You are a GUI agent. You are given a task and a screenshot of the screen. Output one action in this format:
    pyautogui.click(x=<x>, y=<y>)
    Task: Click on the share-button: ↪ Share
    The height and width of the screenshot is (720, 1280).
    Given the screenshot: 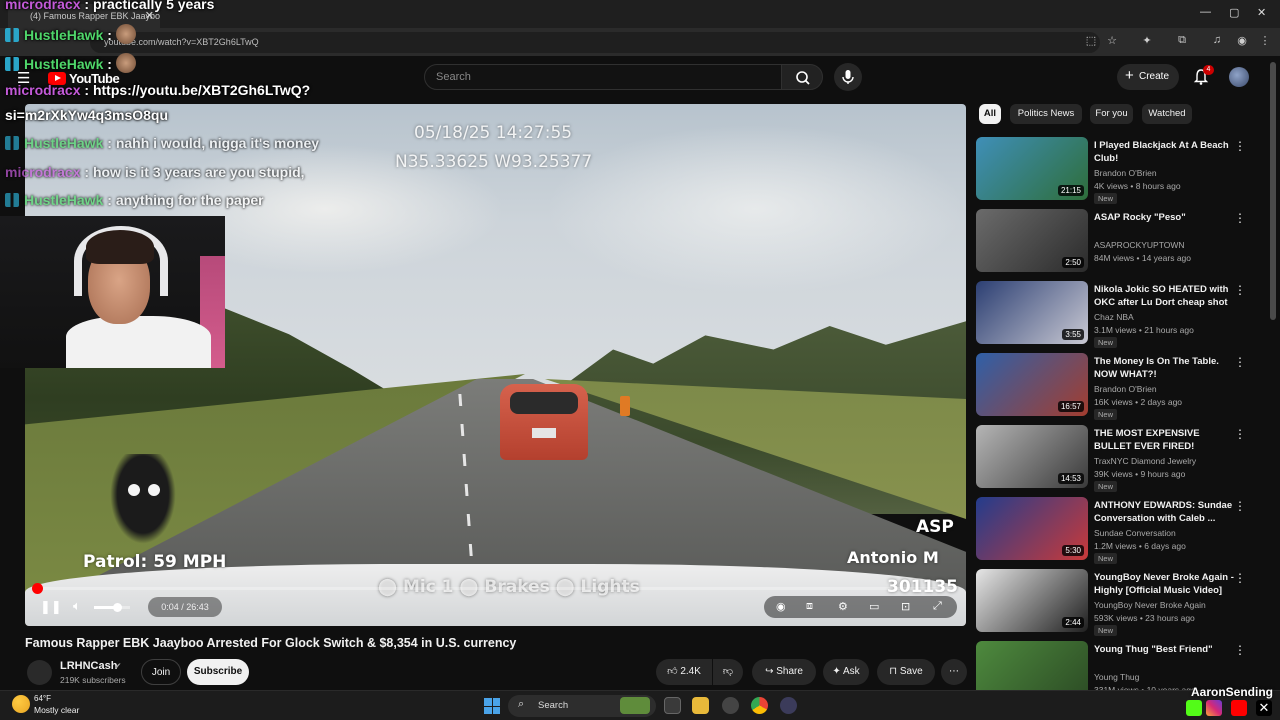 What is the action you would take?
    pyautogui.click(x=784, y=672)
    